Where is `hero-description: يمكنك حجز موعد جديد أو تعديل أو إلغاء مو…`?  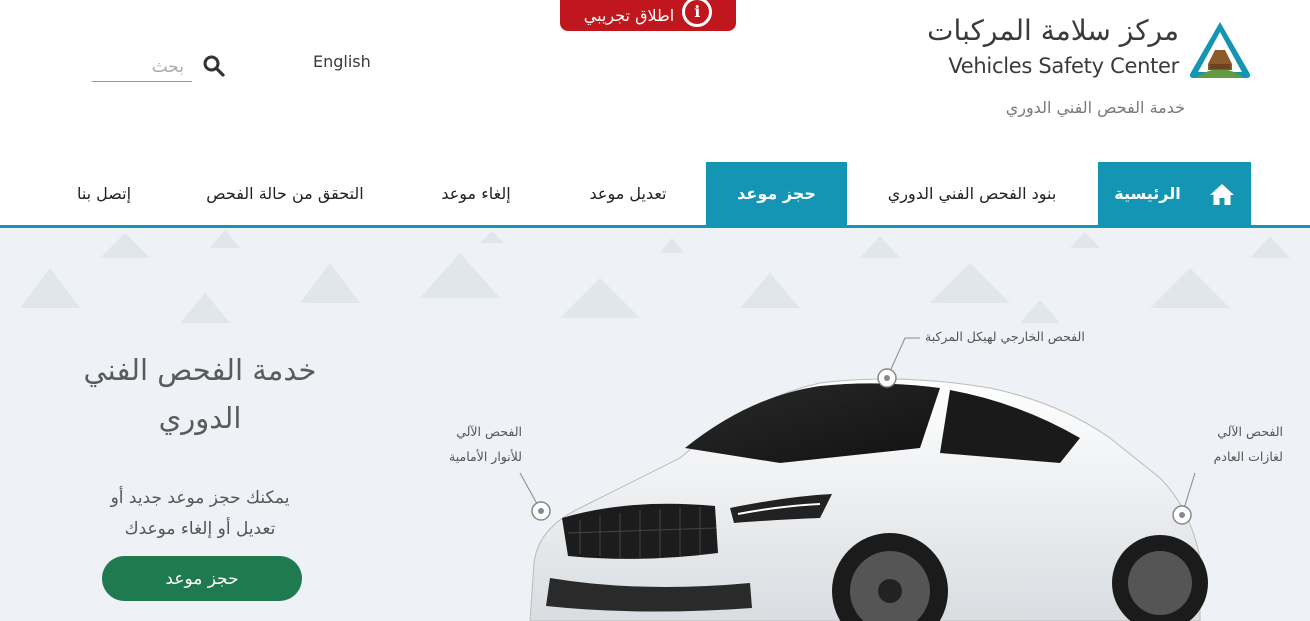
hero-description: يمكنك حجز موعد جديد أو تعديل أو إلغاء مو… is located at coordinates (200, 514).